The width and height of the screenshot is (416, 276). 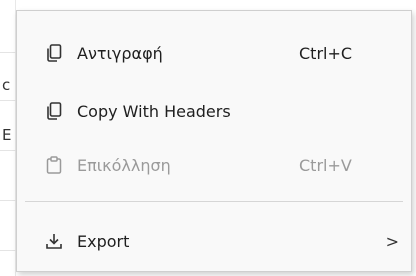 I want to click on menu-item-export: Export >, so click(x=214, y=241).